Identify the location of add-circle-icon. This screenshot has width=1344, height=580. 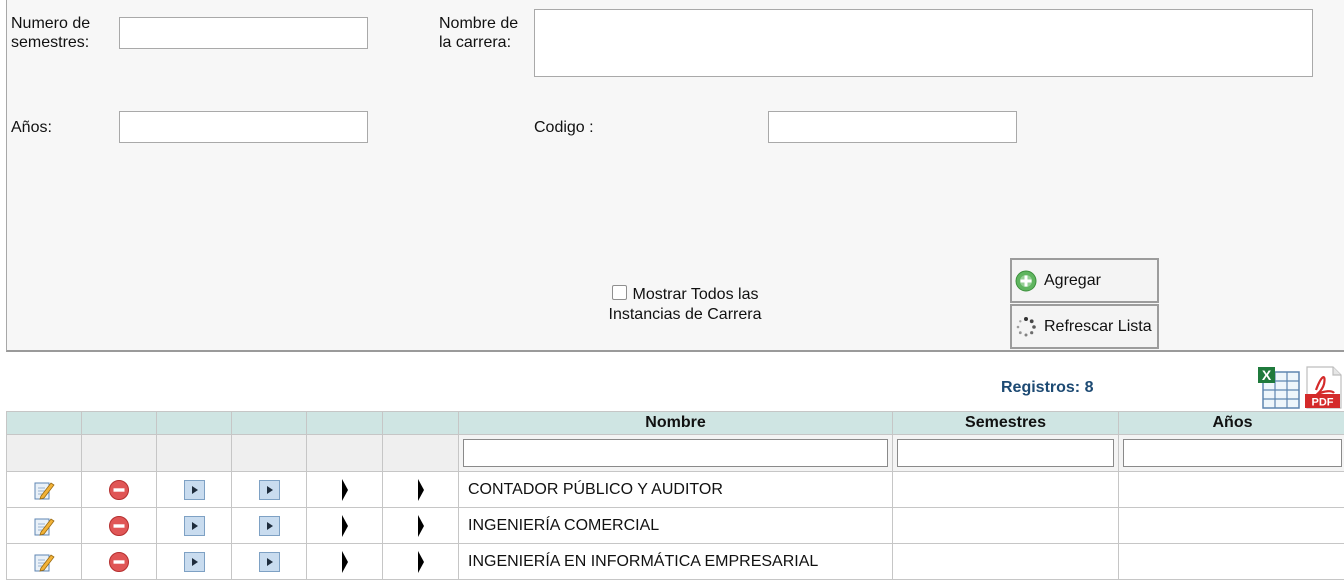
(1026, 281).